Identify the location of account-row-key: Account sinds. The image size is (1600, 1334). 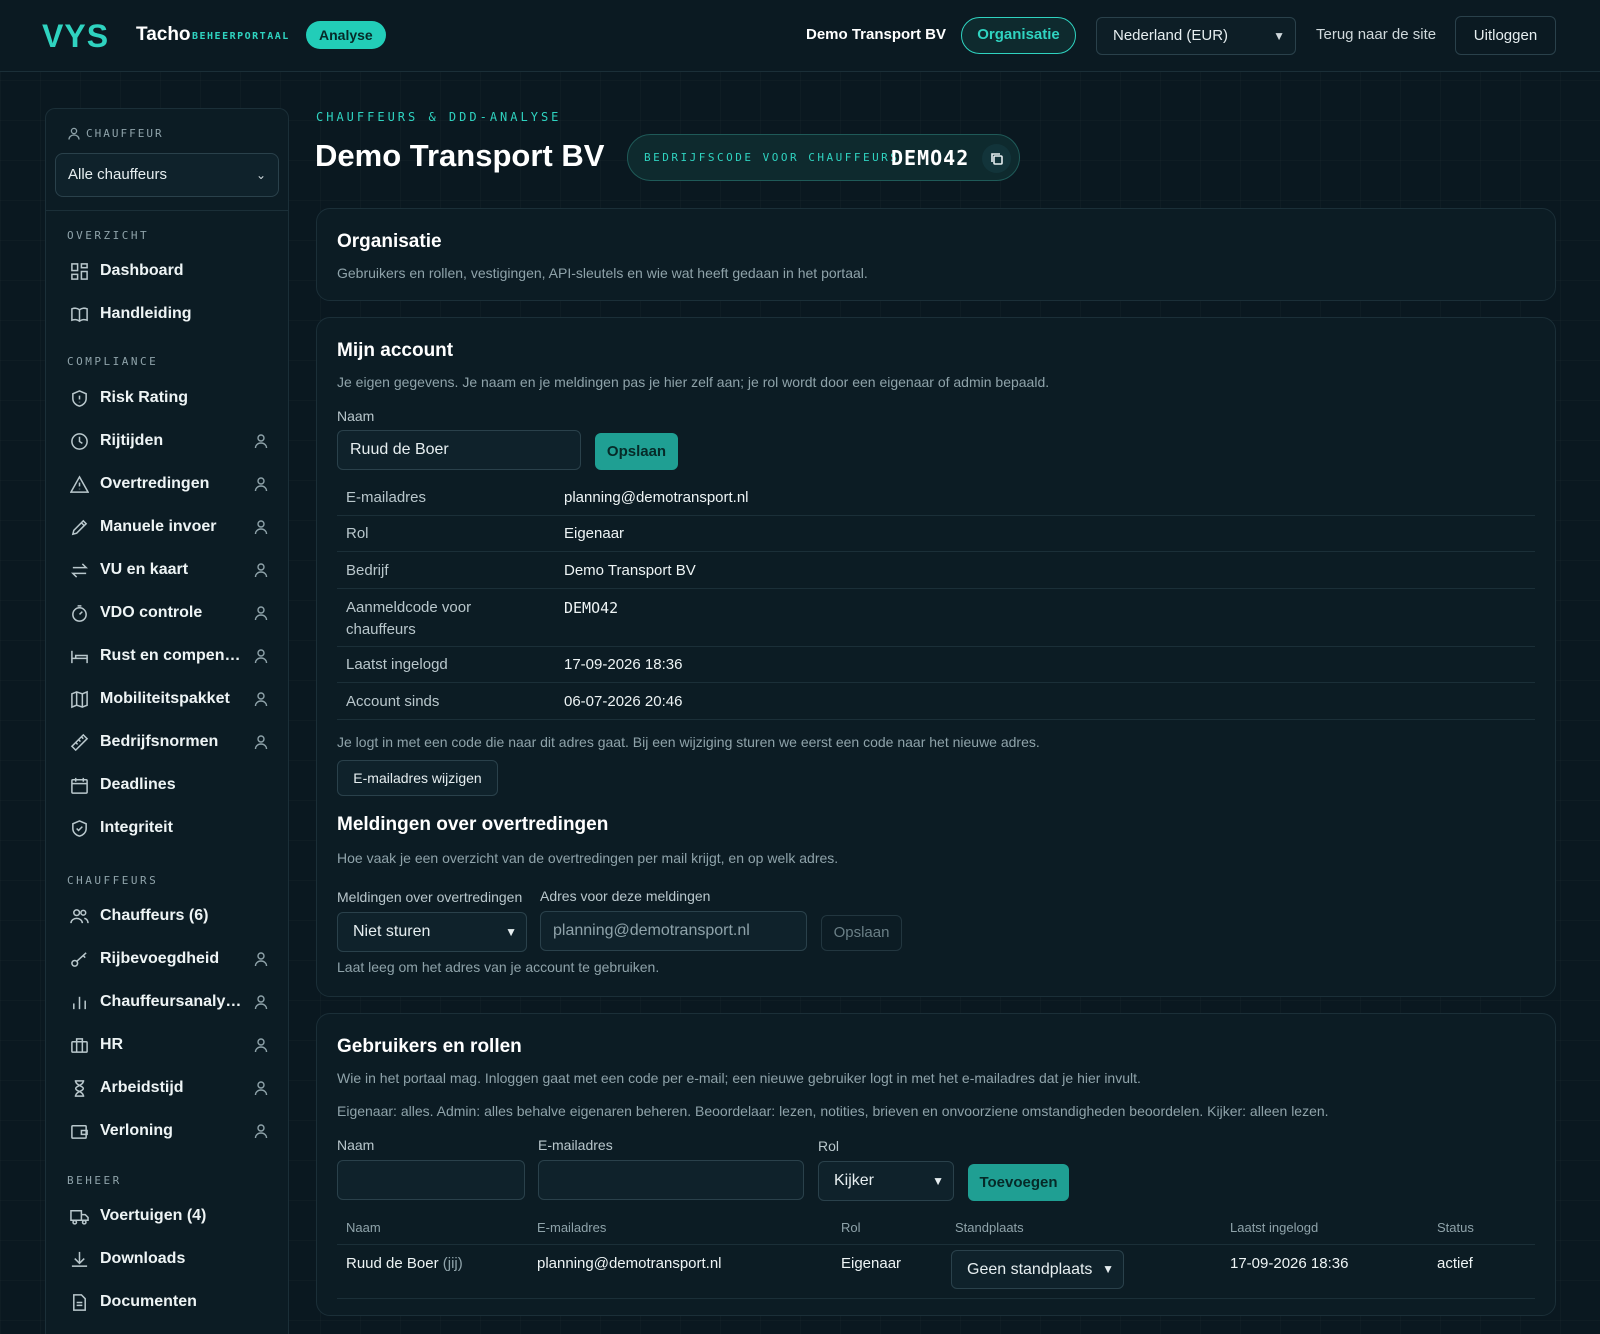
(393, 701).